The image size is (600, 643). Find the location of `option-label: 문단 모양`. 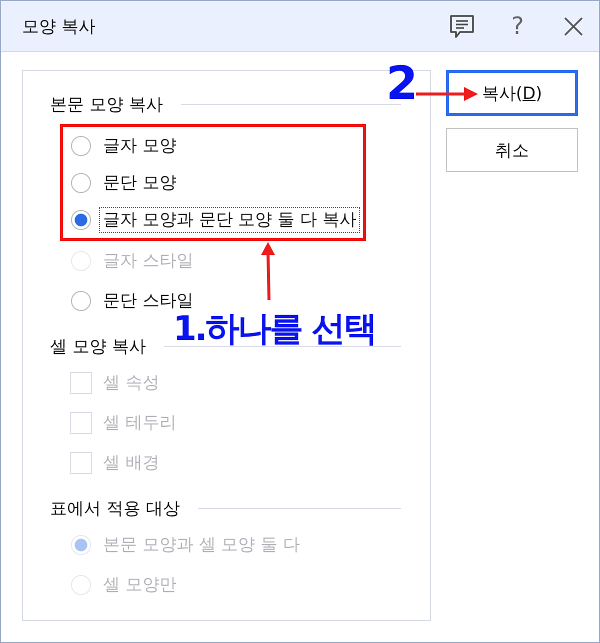

option-label: 문단 모양 is located at coordinates (139, 183).